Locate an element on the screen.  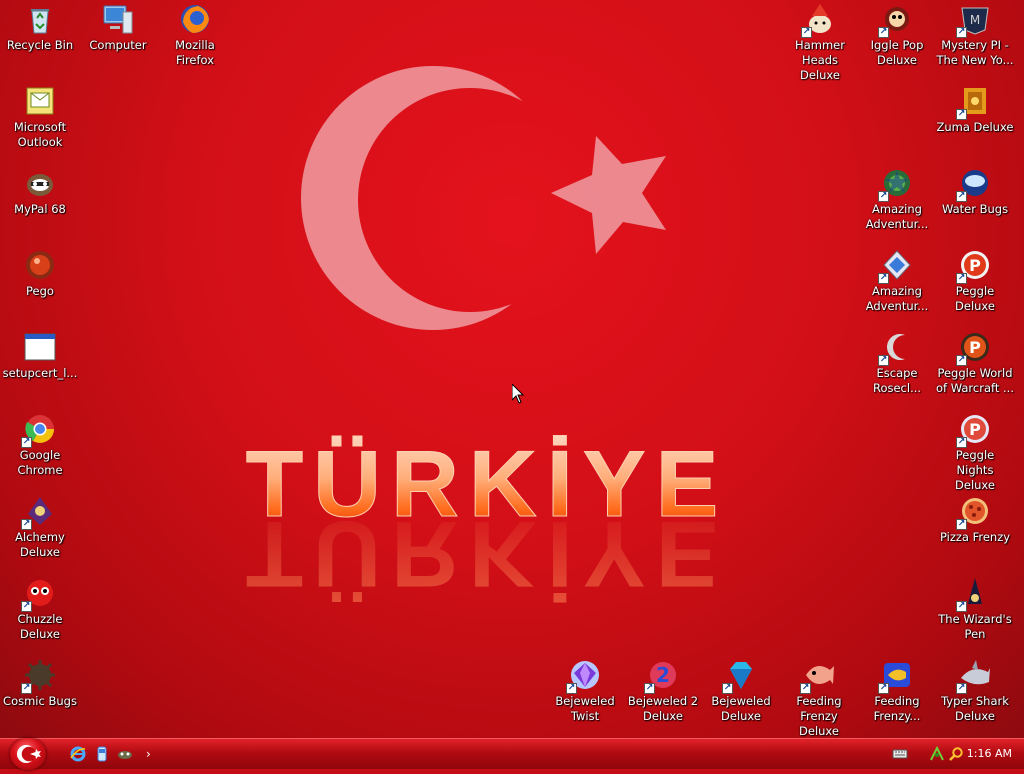
desktop-icon-label: Zuma Deluxe is located at coordinates (975, 127).